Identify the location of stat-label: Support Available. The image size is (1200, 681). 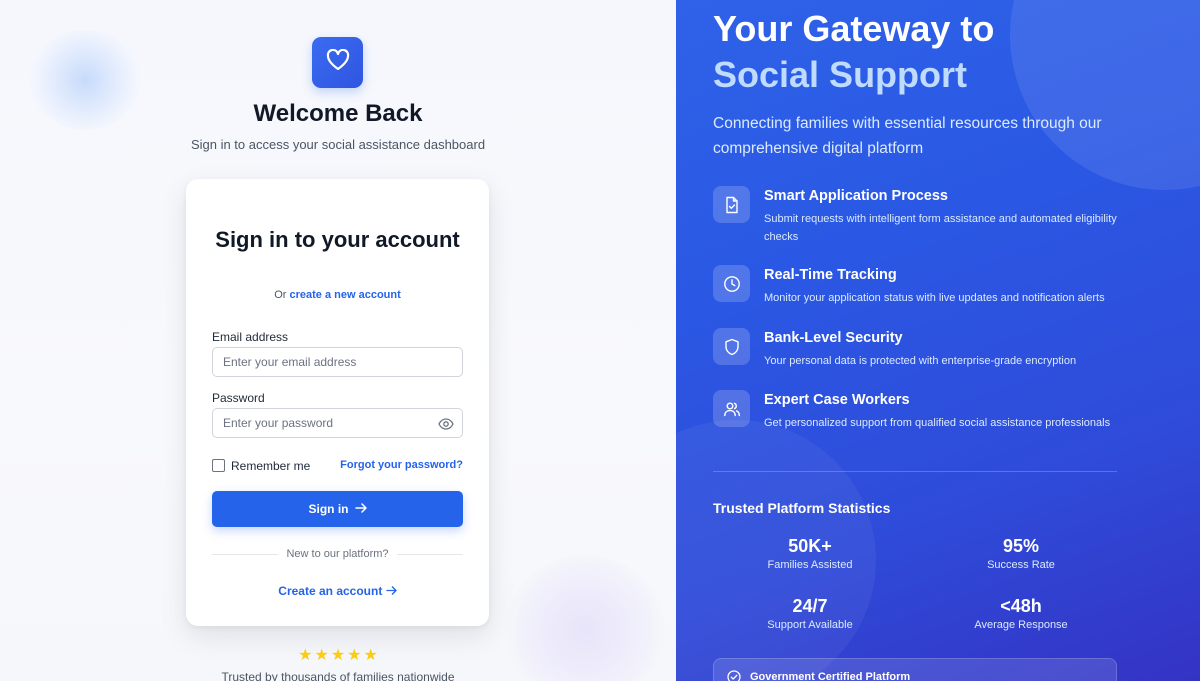
(810, 625).